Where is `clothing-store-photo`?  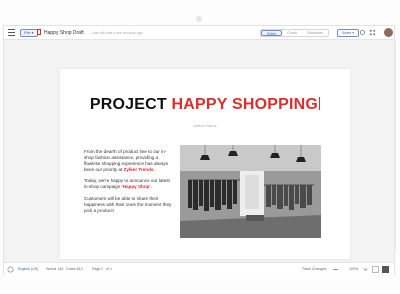
clothing-store-photo is located at coordinates (250, 191).